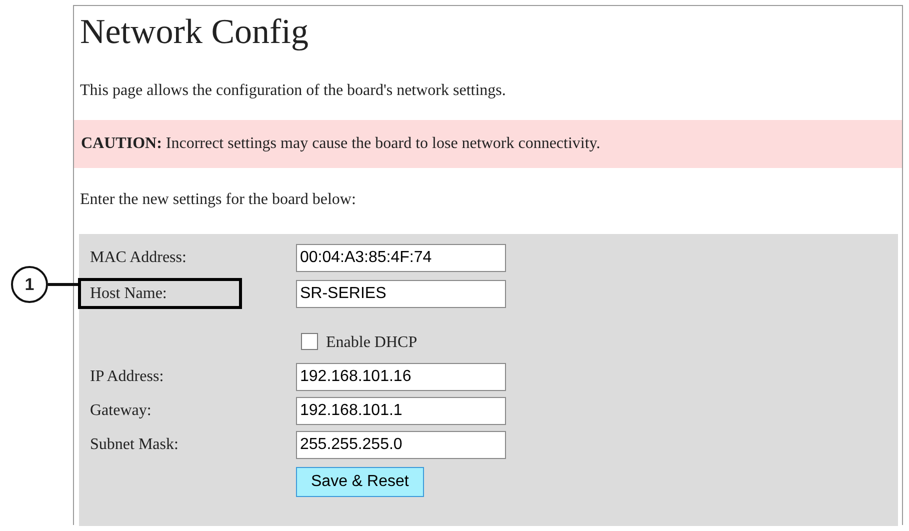 Image resolution: width=909 pixels, height=531 pixels. Describe the element at coordinates (120, 411) in the screenshot. I see `field-label: Gateway:` at that location.